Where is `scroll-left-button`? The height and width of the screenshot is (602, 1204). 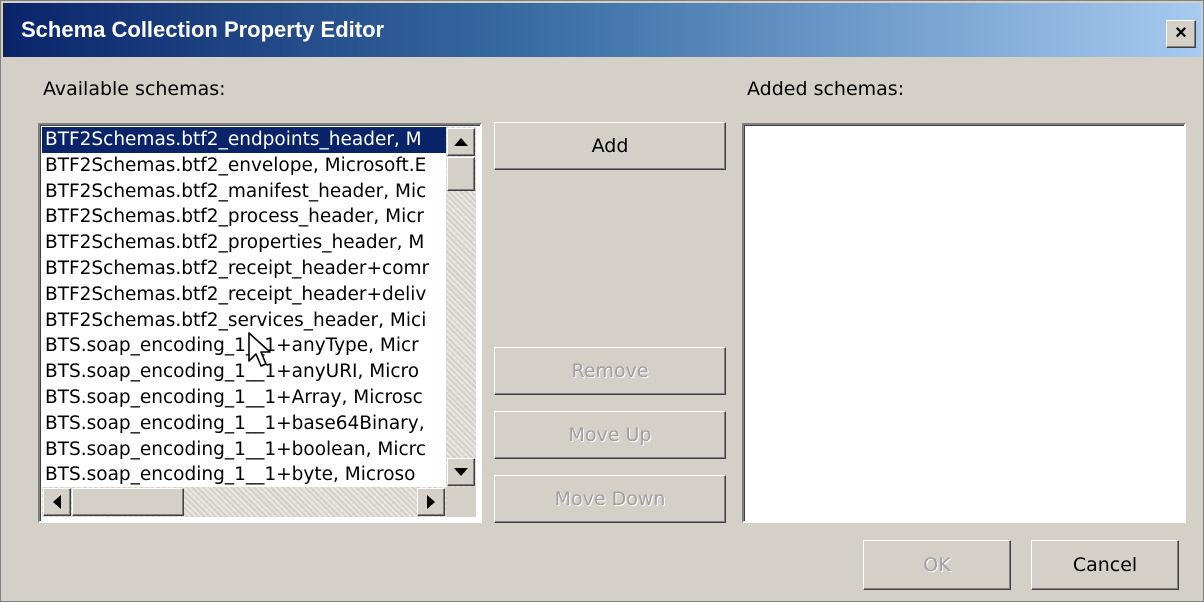
scroll-left-button is located at coordinates (57, 502).